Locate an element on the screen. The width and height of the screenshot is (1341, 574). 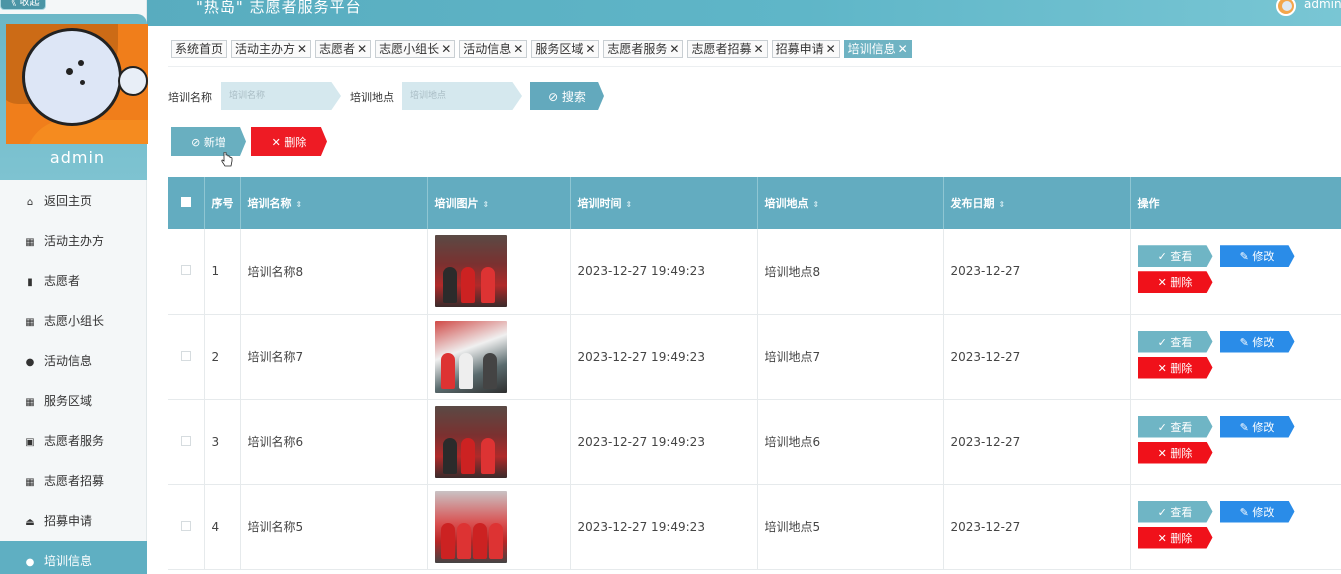
hand-cursor-icon is located at coordinates (227, 159).